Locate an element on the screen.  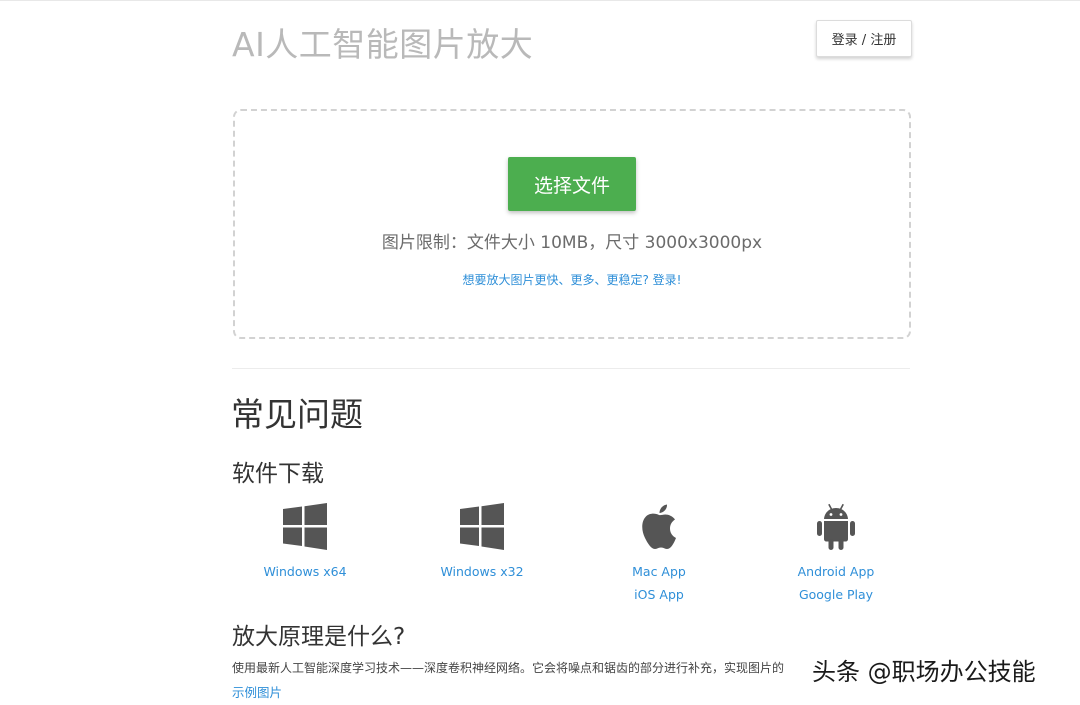
download-windows-x64: Windows x64 is located at coordinates (305, 540).